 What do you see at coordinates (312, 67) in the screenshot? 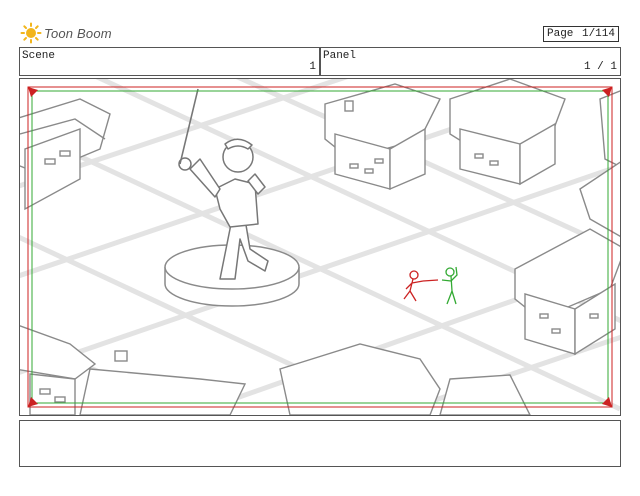
I see `scene-value: 1` at bounding box center [312, 67].